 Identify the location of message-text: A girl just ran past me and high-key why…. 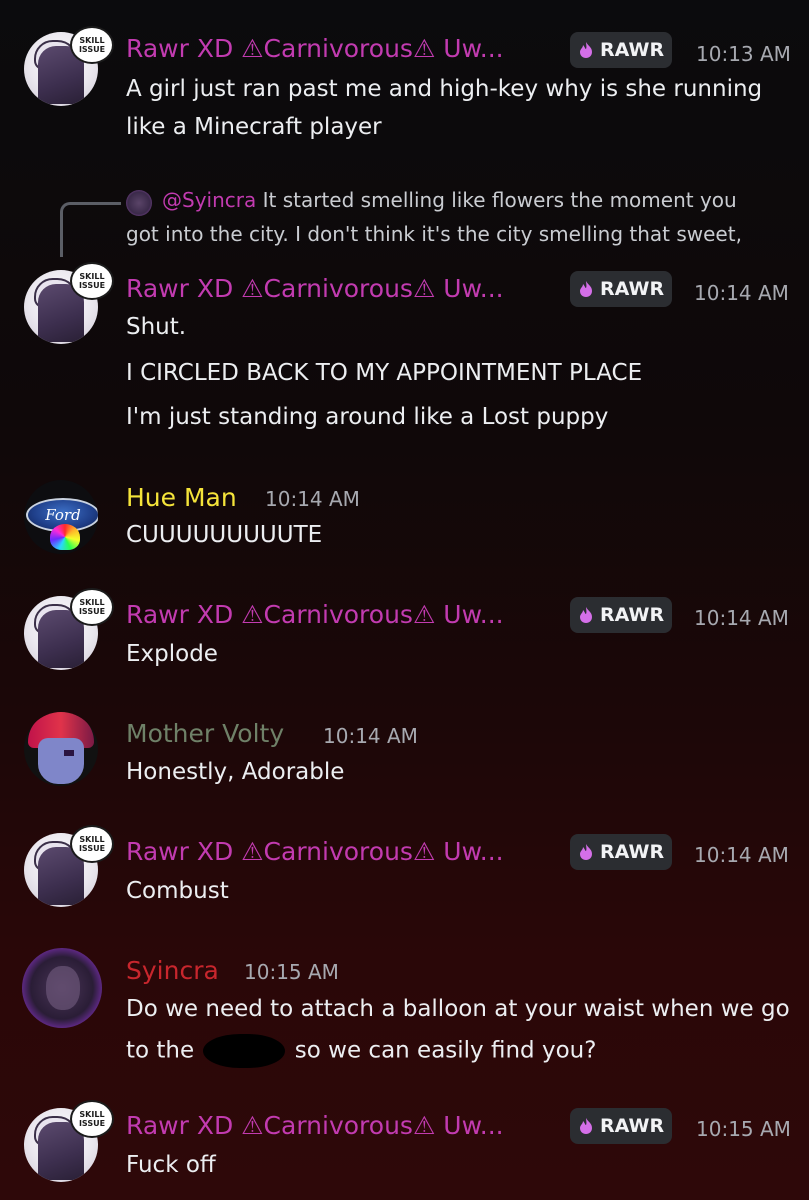
(444, 89).